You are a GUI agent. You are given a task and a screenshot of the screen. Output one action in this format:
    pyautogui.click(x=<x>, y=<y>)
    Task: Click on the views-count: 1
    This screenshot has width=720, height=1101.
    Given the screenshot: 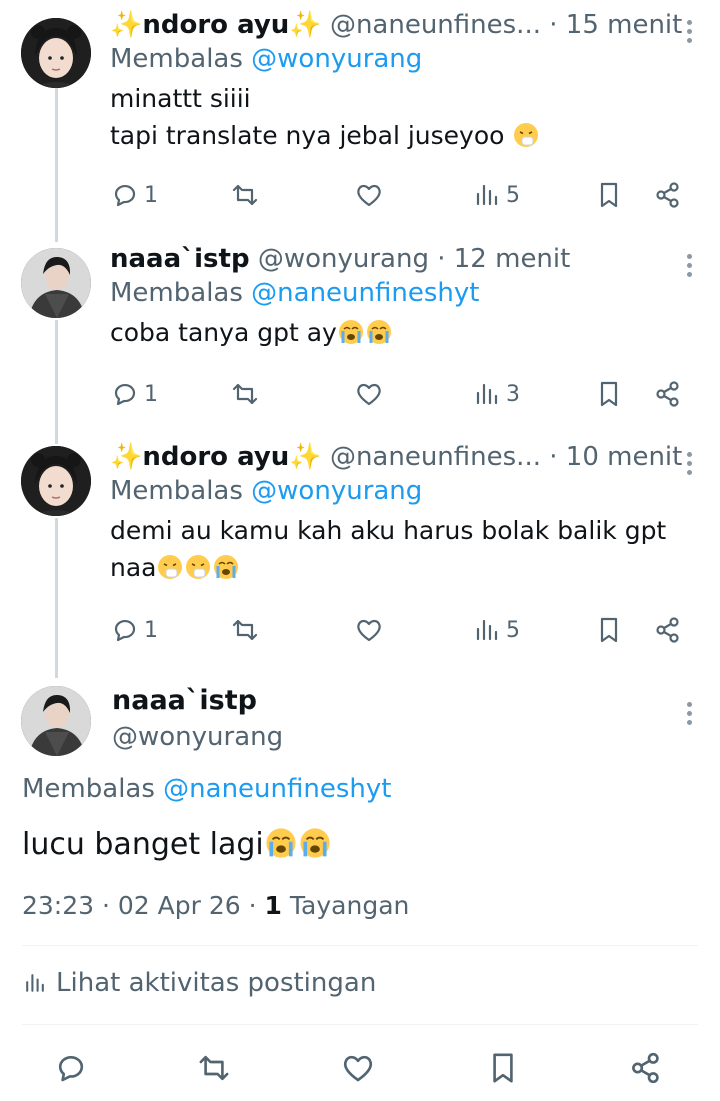 What is the action you would take?
    pyautogui.click(x=273, y=905)
    